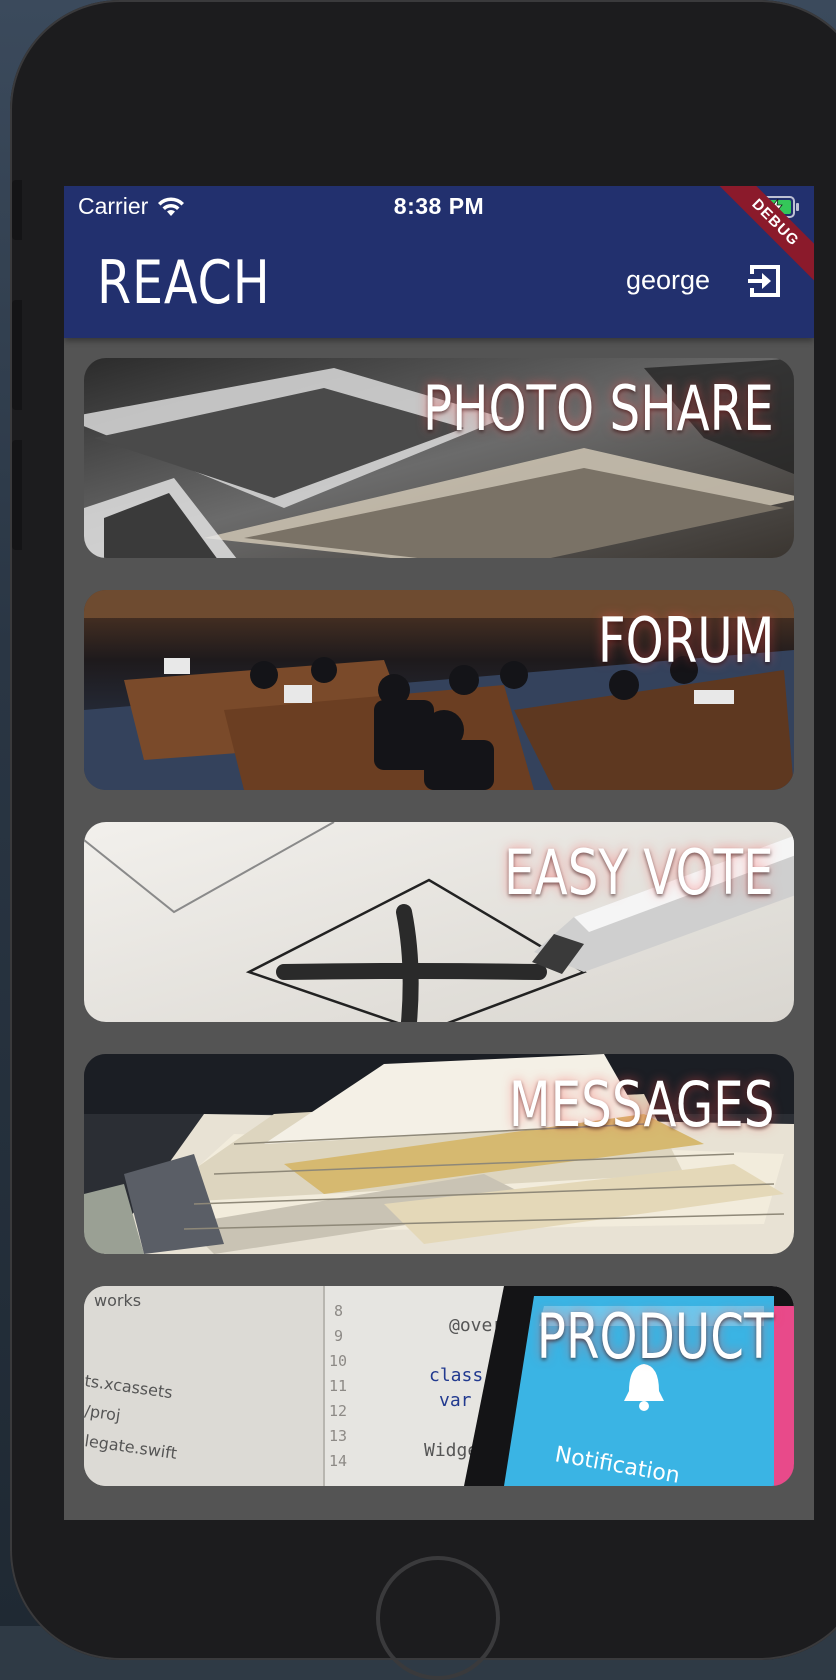  I want to click on svg-text: 13, so click(338, 1436).